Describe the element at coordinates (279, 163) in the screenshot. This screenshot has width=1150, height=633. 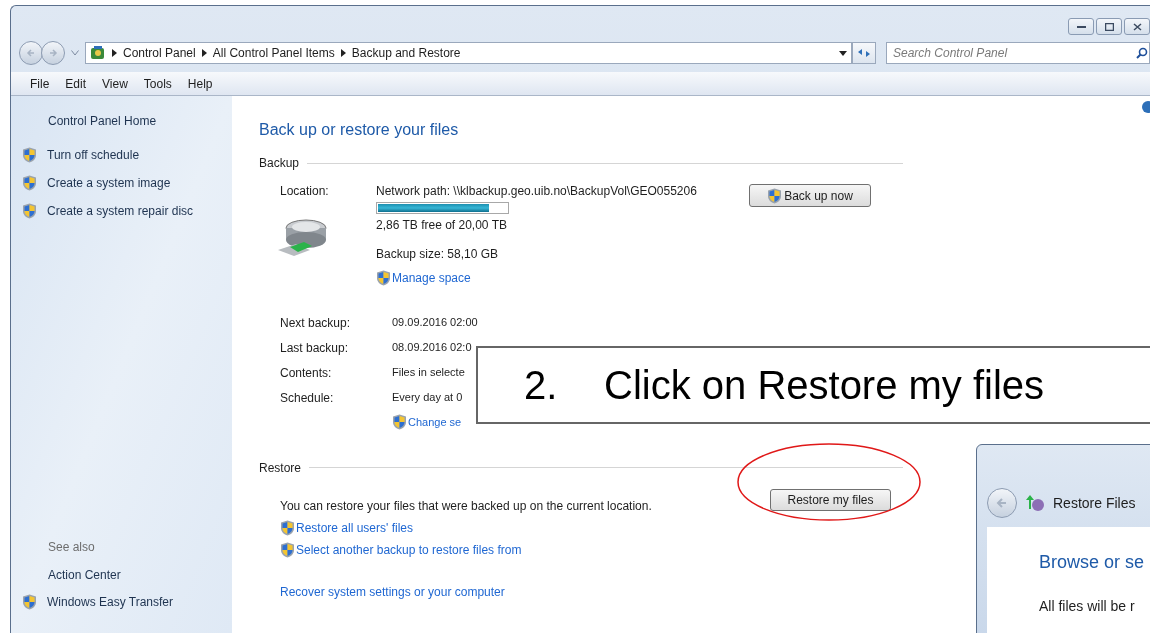
I see `section-heading: Backup` at that location.